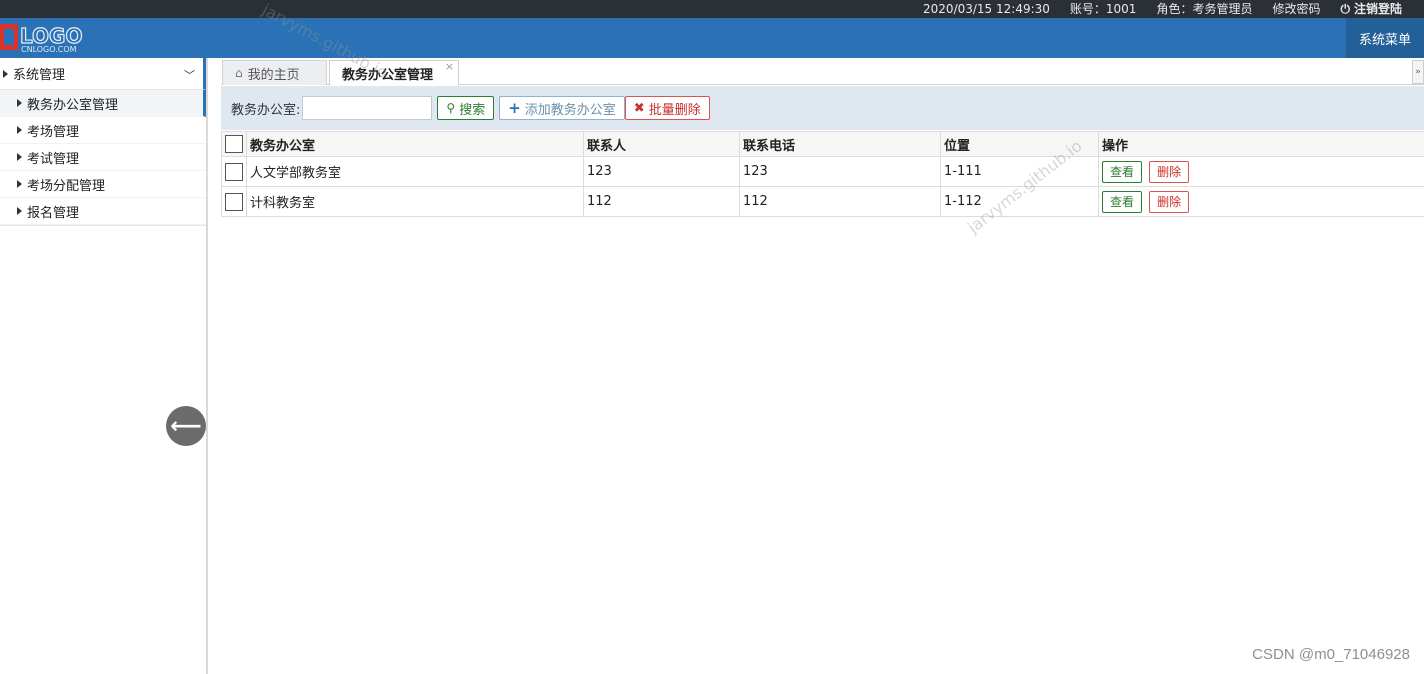  What do you see at coordinates (56, 38) in the screenshot?
I see `logo: LOGO CNLOGO.COM` at bounding box center [56, 38].